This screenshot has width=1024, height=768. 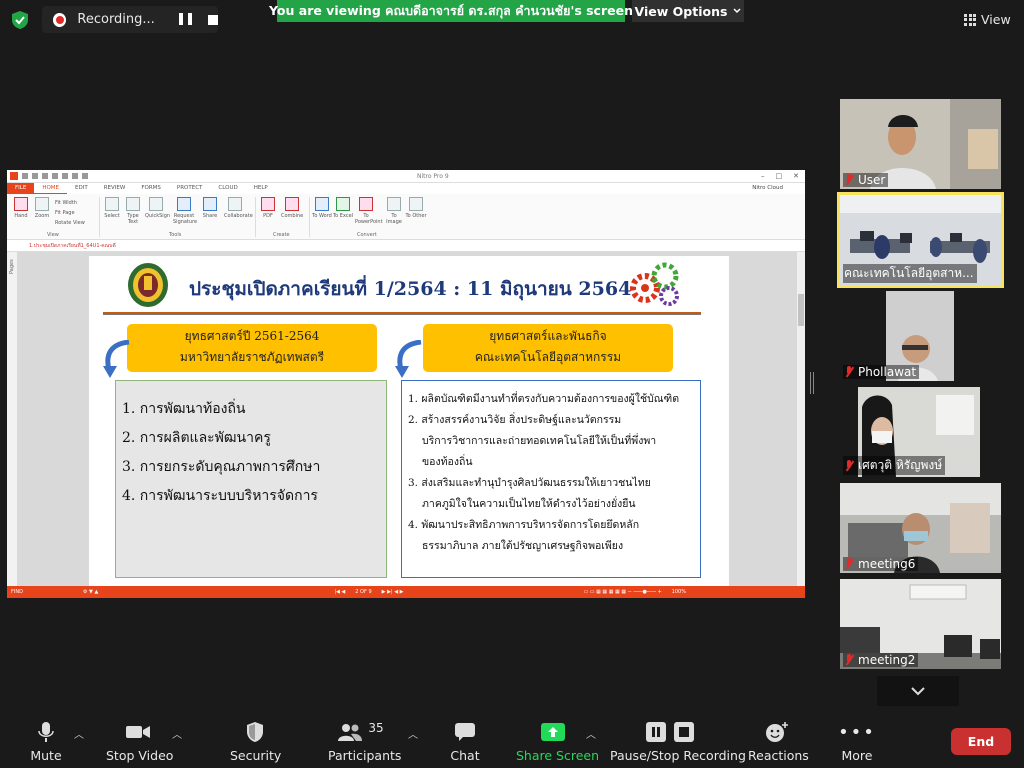 I want to click on scroll-participants-down-button, so click(x=918, y=691).